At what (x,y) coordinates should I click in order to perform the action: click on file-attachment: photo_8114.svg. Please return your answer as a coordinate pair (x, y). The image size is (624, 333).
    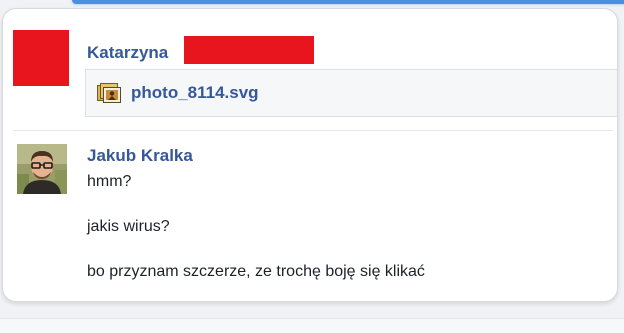
    Looking at the image, I should click on (351, 93).